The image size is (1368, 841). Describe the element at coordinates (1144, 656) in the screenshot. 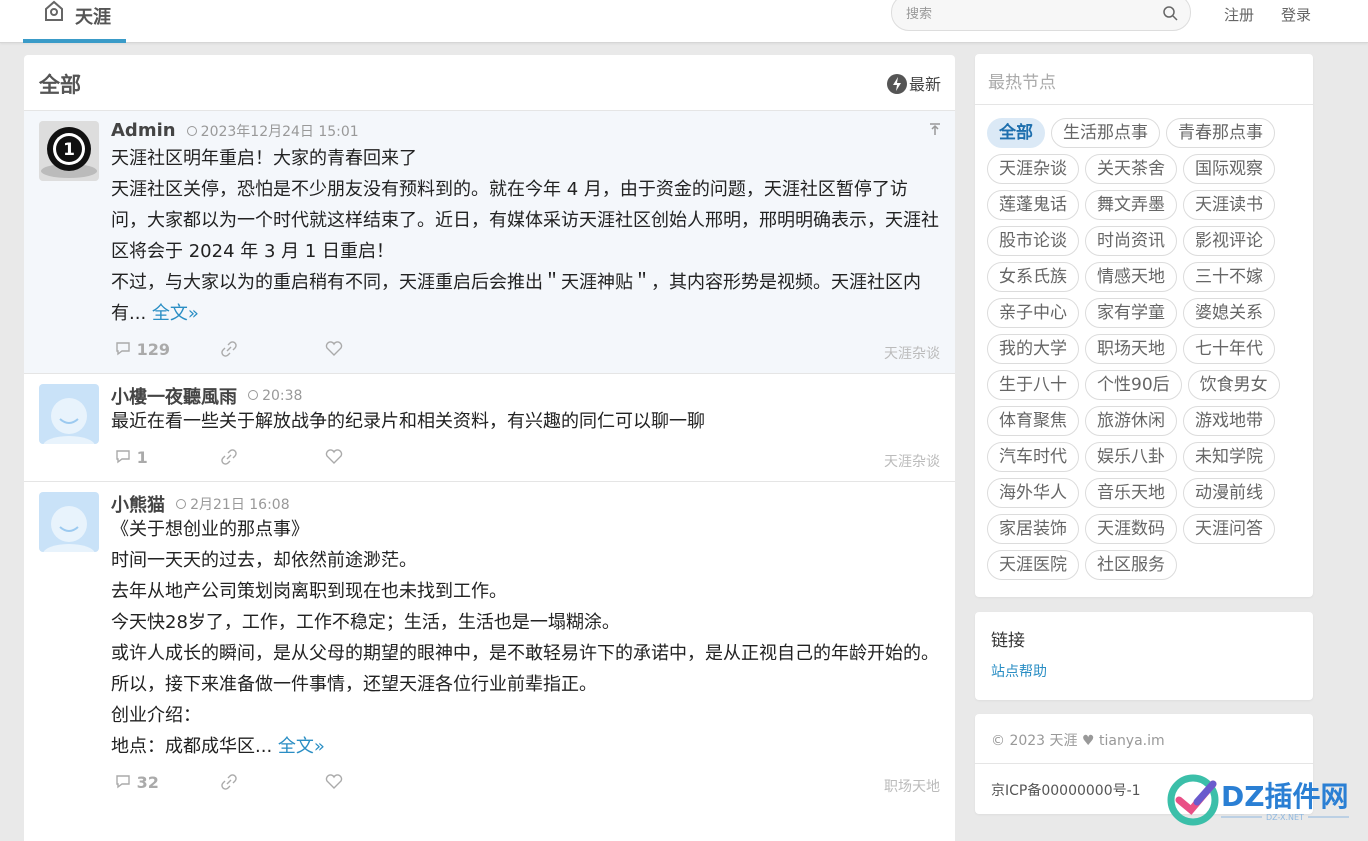

I see `links-card: 链接 站点帮助` at that location.